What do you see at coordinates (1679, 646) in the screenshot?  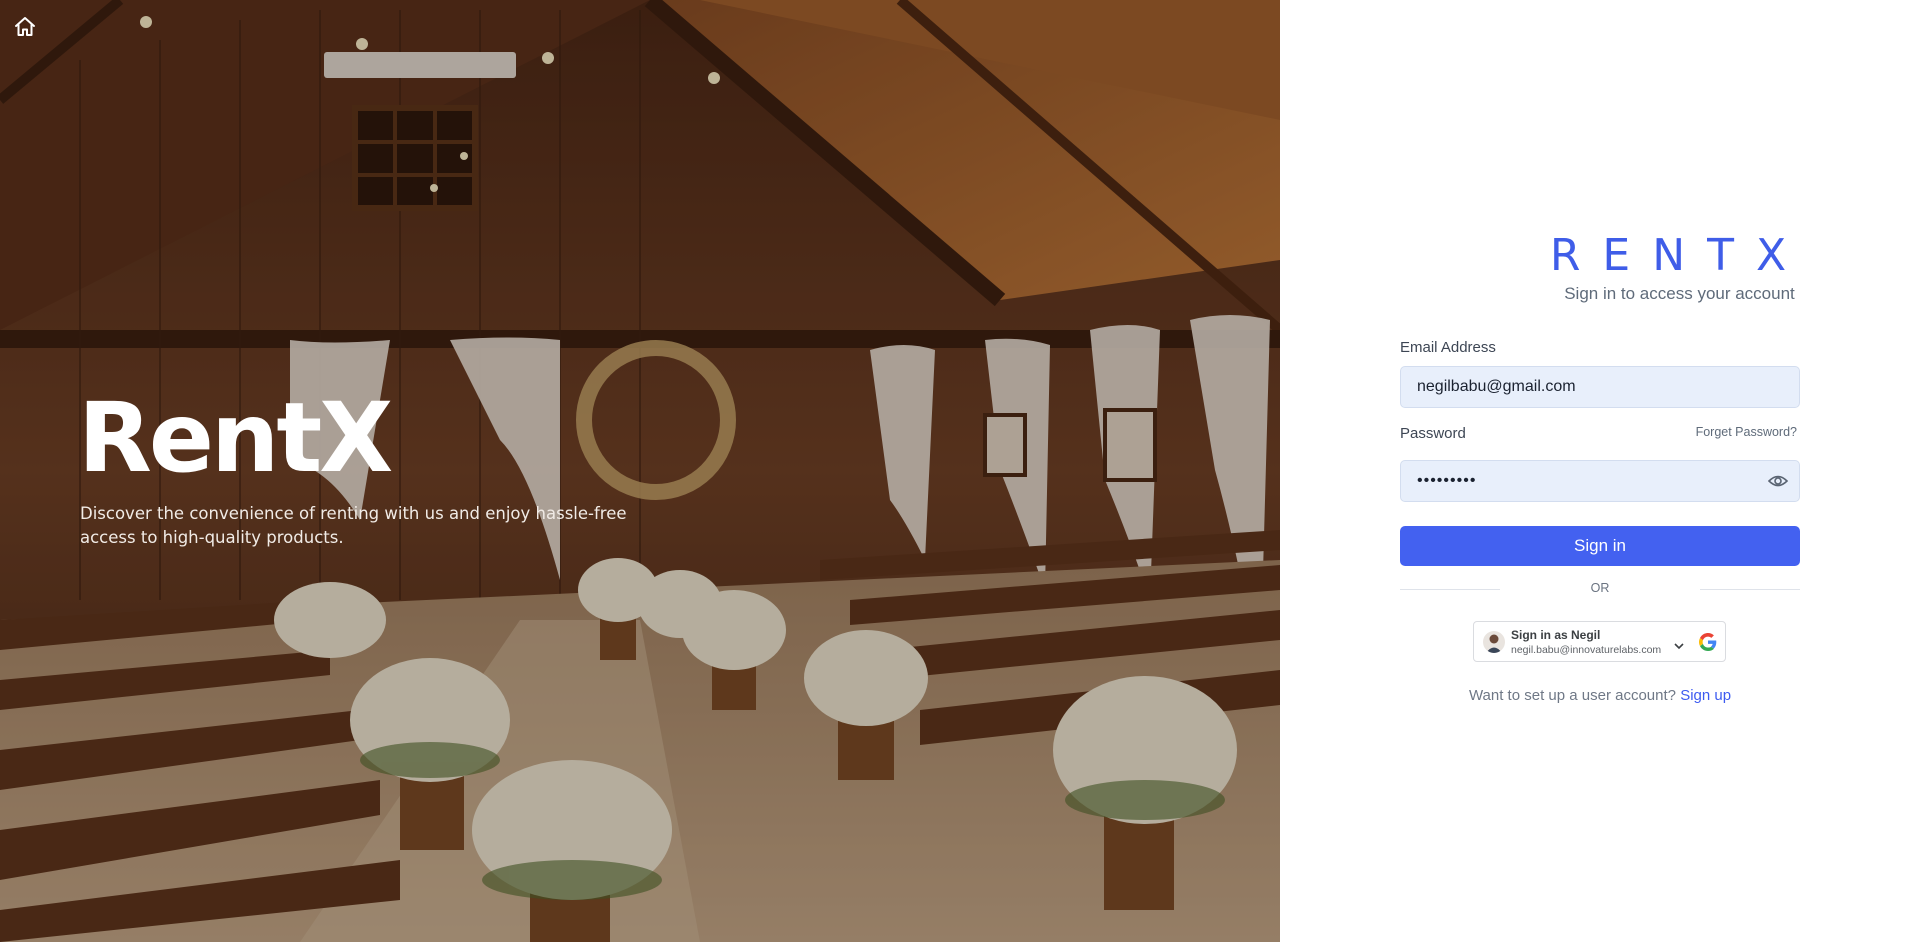 I see `chevron-down-icon` at bounding box center [1679, 646].